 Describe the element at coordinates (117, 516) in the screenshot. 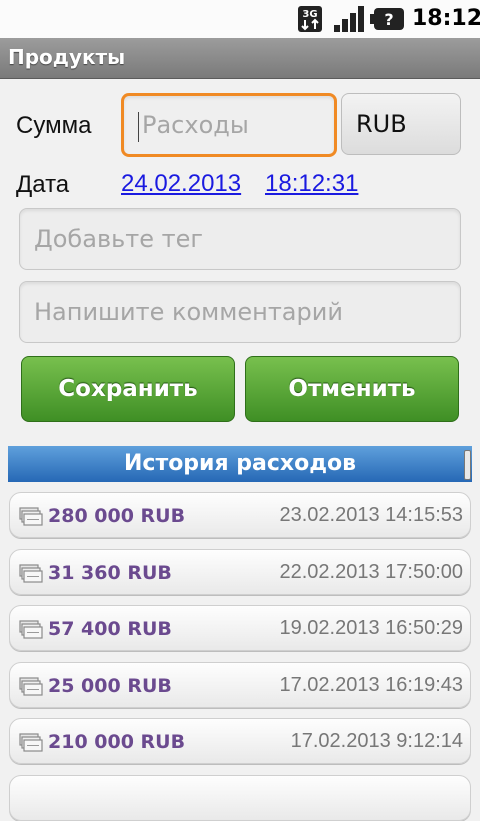

I see `history-amount: 280 000 RUB` at that location.